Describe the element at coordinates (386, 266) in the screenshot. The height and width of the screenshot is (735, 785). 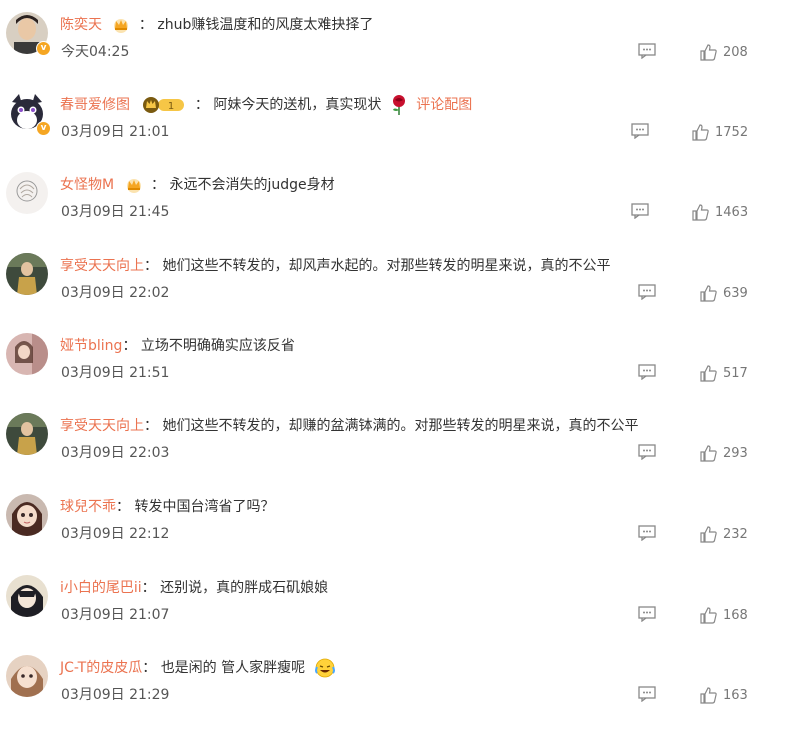
I see `comment-text: 她们这些不转发的，却风声水起的。对那些转发的明星来说，真的不公平` at that location.